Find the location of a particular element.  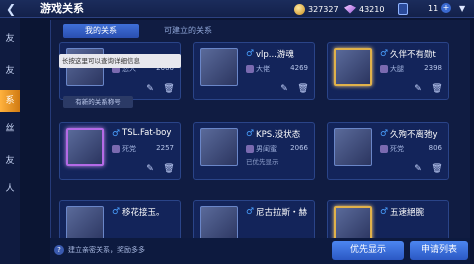

relation-type: 大佬 is located at coordinates (263, 69).